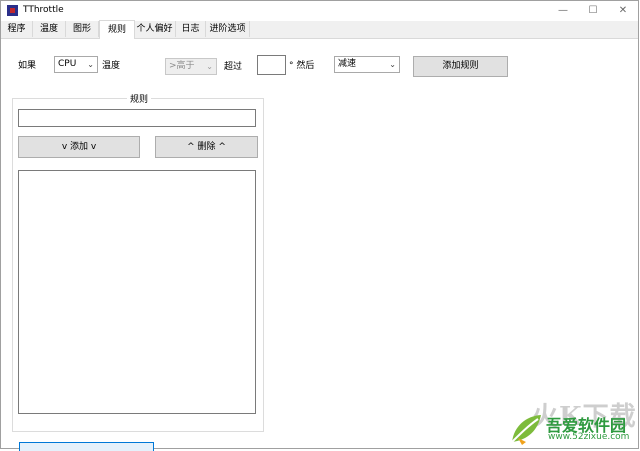  I want to click on watermark-url: www.52zixue.com, so click(589, 437).